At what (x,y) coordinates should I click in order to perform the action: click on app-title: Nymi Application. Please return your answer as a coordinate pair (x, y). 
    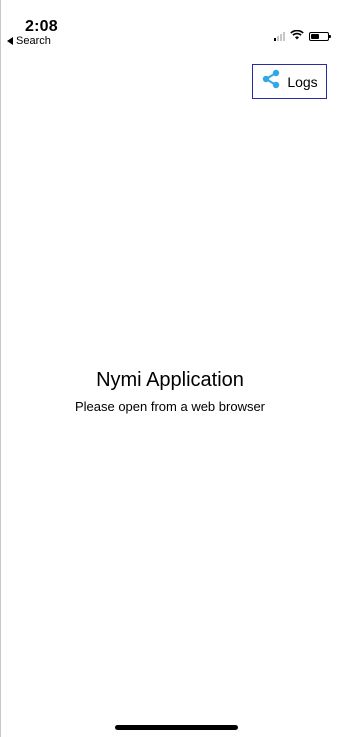
    Looking at the image, I should click on (170, 380).